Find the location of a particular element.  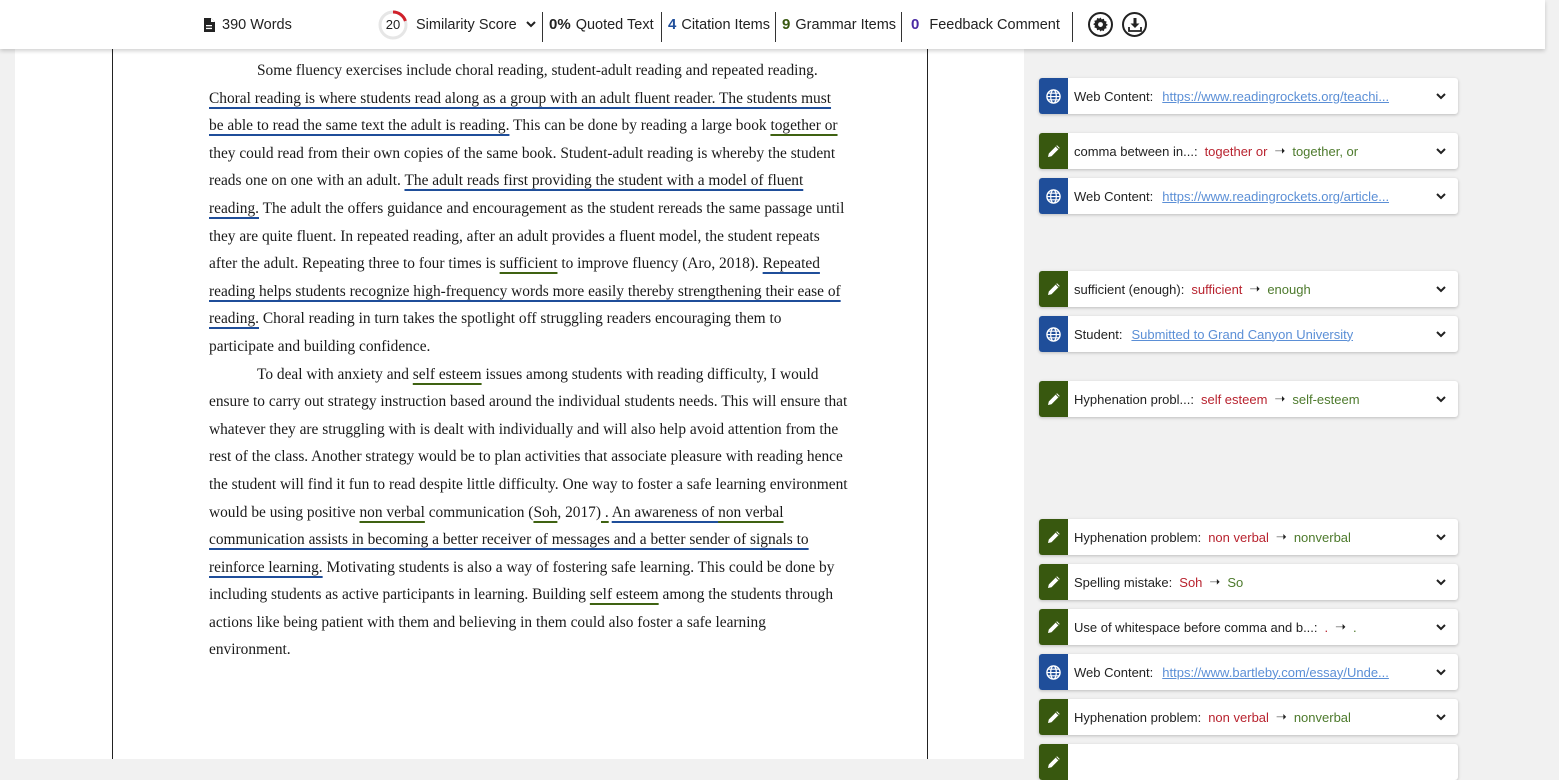

grammar-items-label: Grammar Items is located at coordinates (846, 24).